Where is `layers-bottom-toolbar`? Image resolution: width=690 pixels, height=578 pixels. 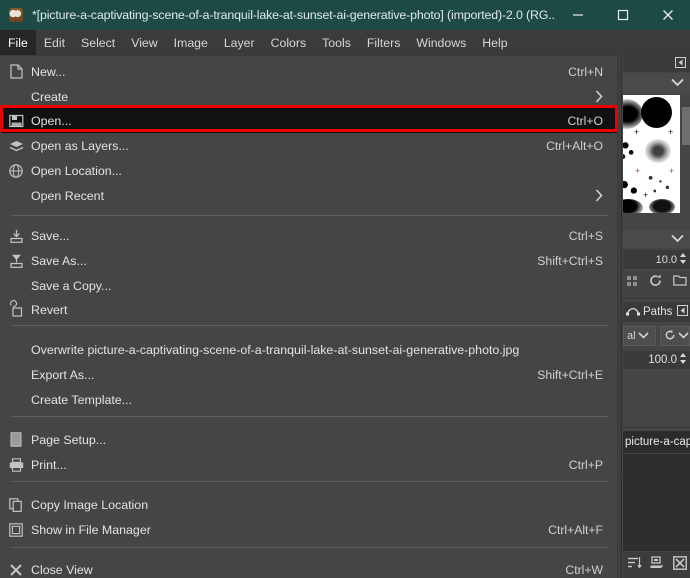
layers-bottom-toolbar is located at coordinates (656, 565).